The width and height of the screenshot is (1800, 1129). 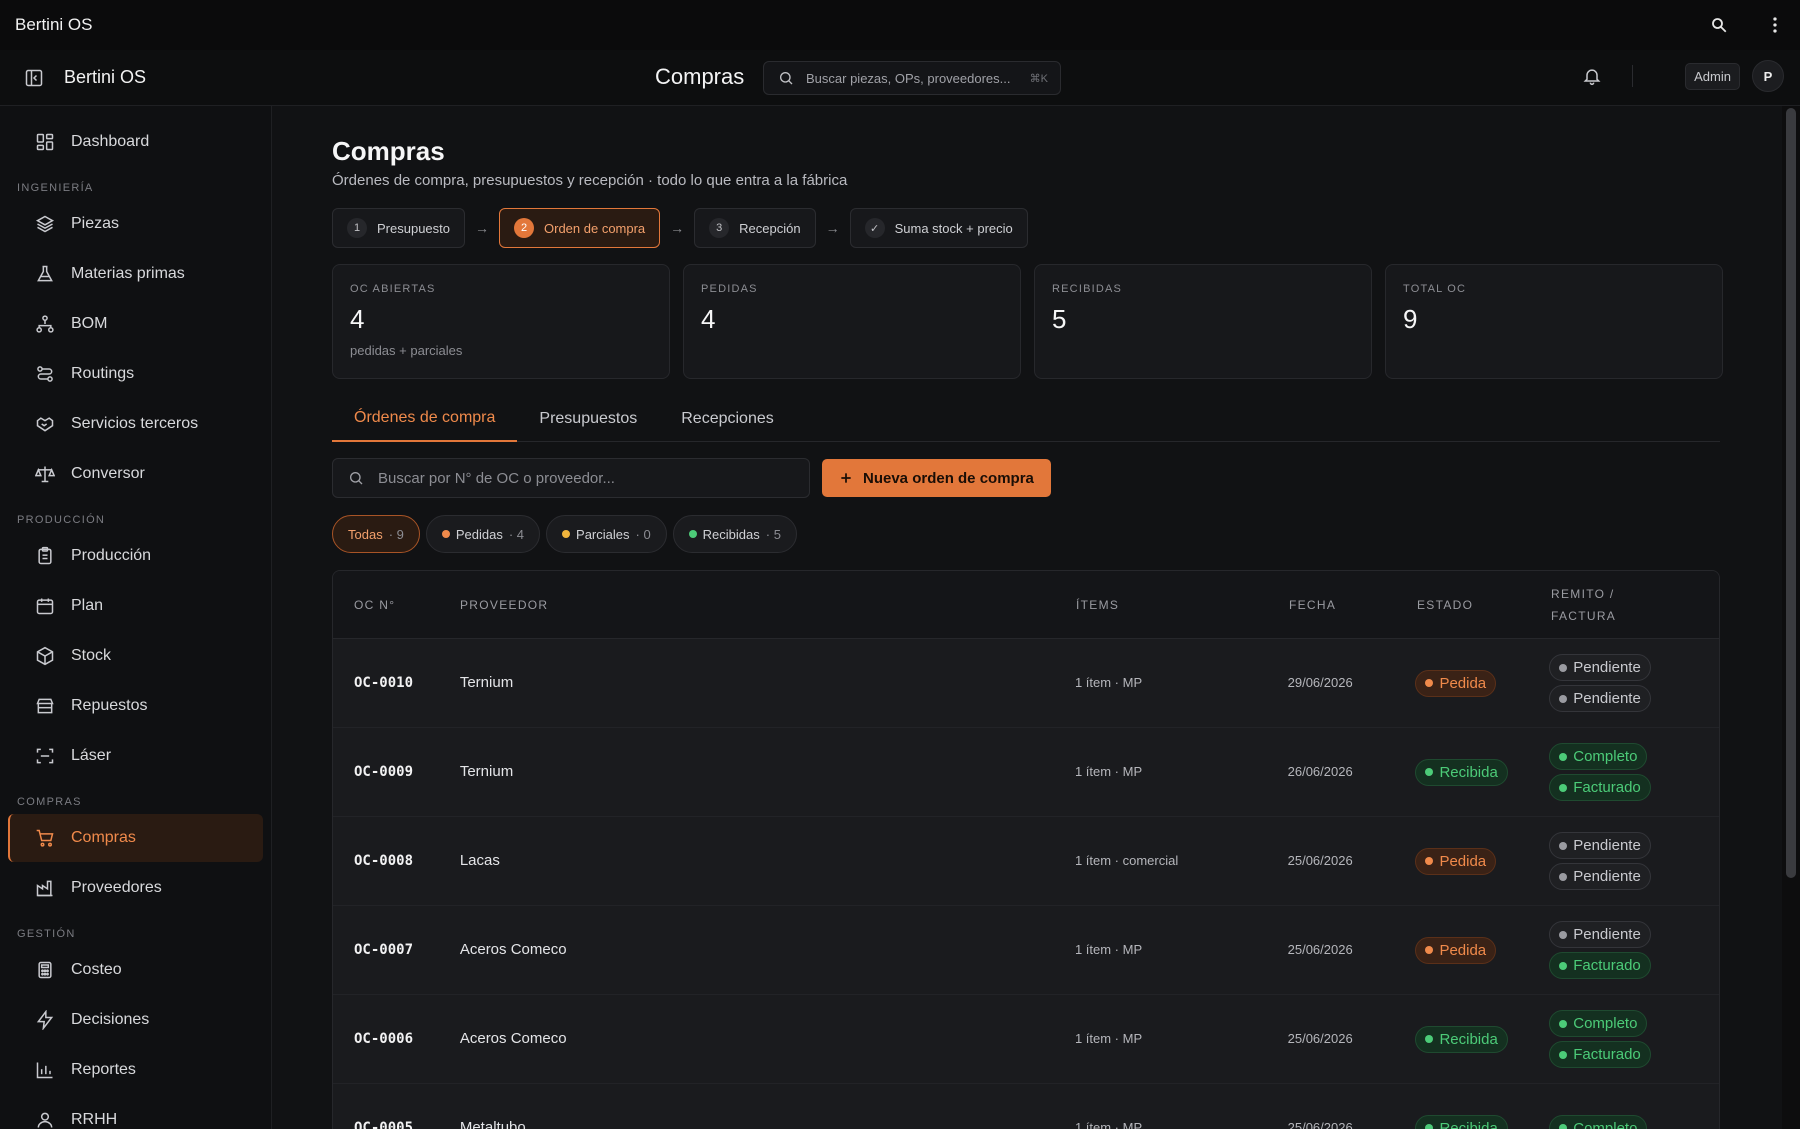 What do you see at coordinates (1607, 698) in the screenshot?
I see `factura-status: Pendiente` at bounding box center [1607, 698].